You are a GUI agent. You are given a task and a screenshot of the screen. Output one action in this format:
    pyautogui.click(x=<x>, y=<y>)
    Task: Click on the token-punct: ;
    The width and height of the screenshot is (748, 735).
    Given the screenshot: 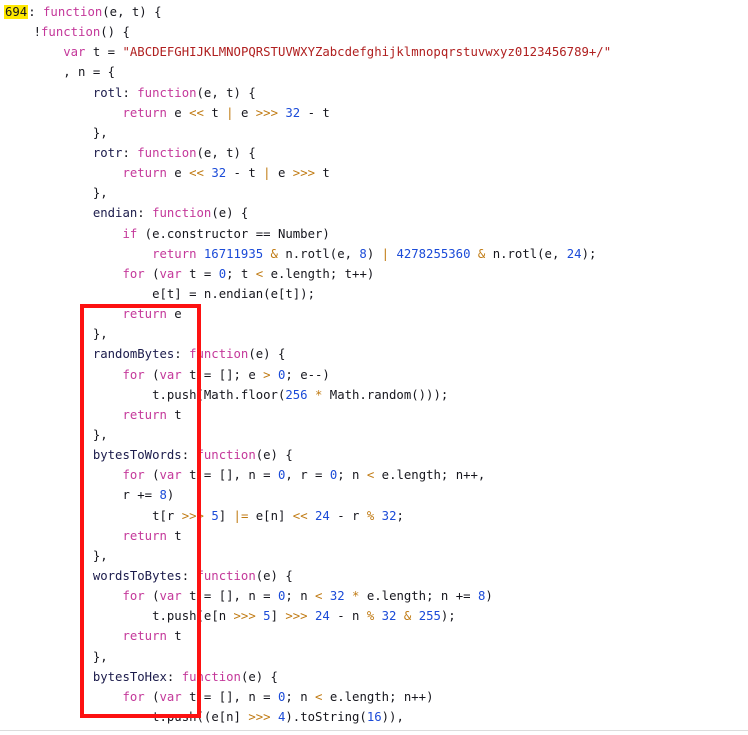 What is the action you would take?
    pyautogui.click(x=396, y=696)
    